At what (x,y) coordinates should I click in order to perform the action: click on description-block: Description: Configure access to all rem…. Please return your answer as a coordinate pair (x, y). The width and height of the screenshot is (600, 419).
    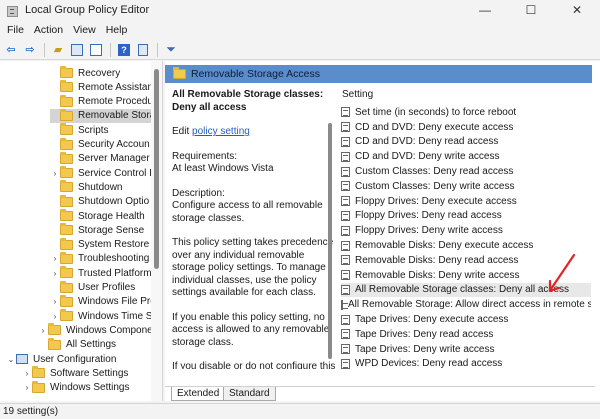
    Looking at the image, I should click on (255, 207).